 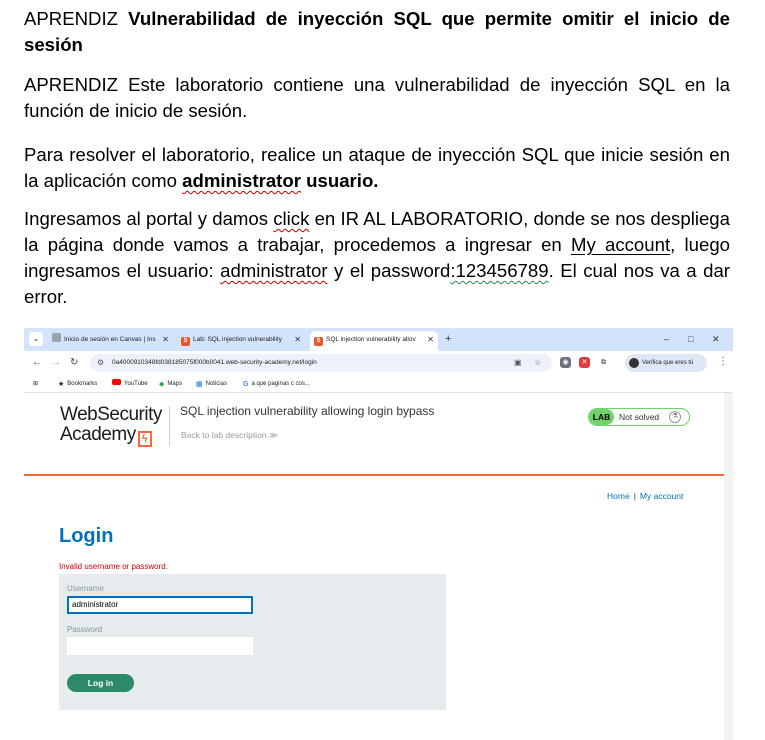 I want to click on tab-canvas-label: Inicio de sesión en Canvas | Ins, so click(x=110, y=339).